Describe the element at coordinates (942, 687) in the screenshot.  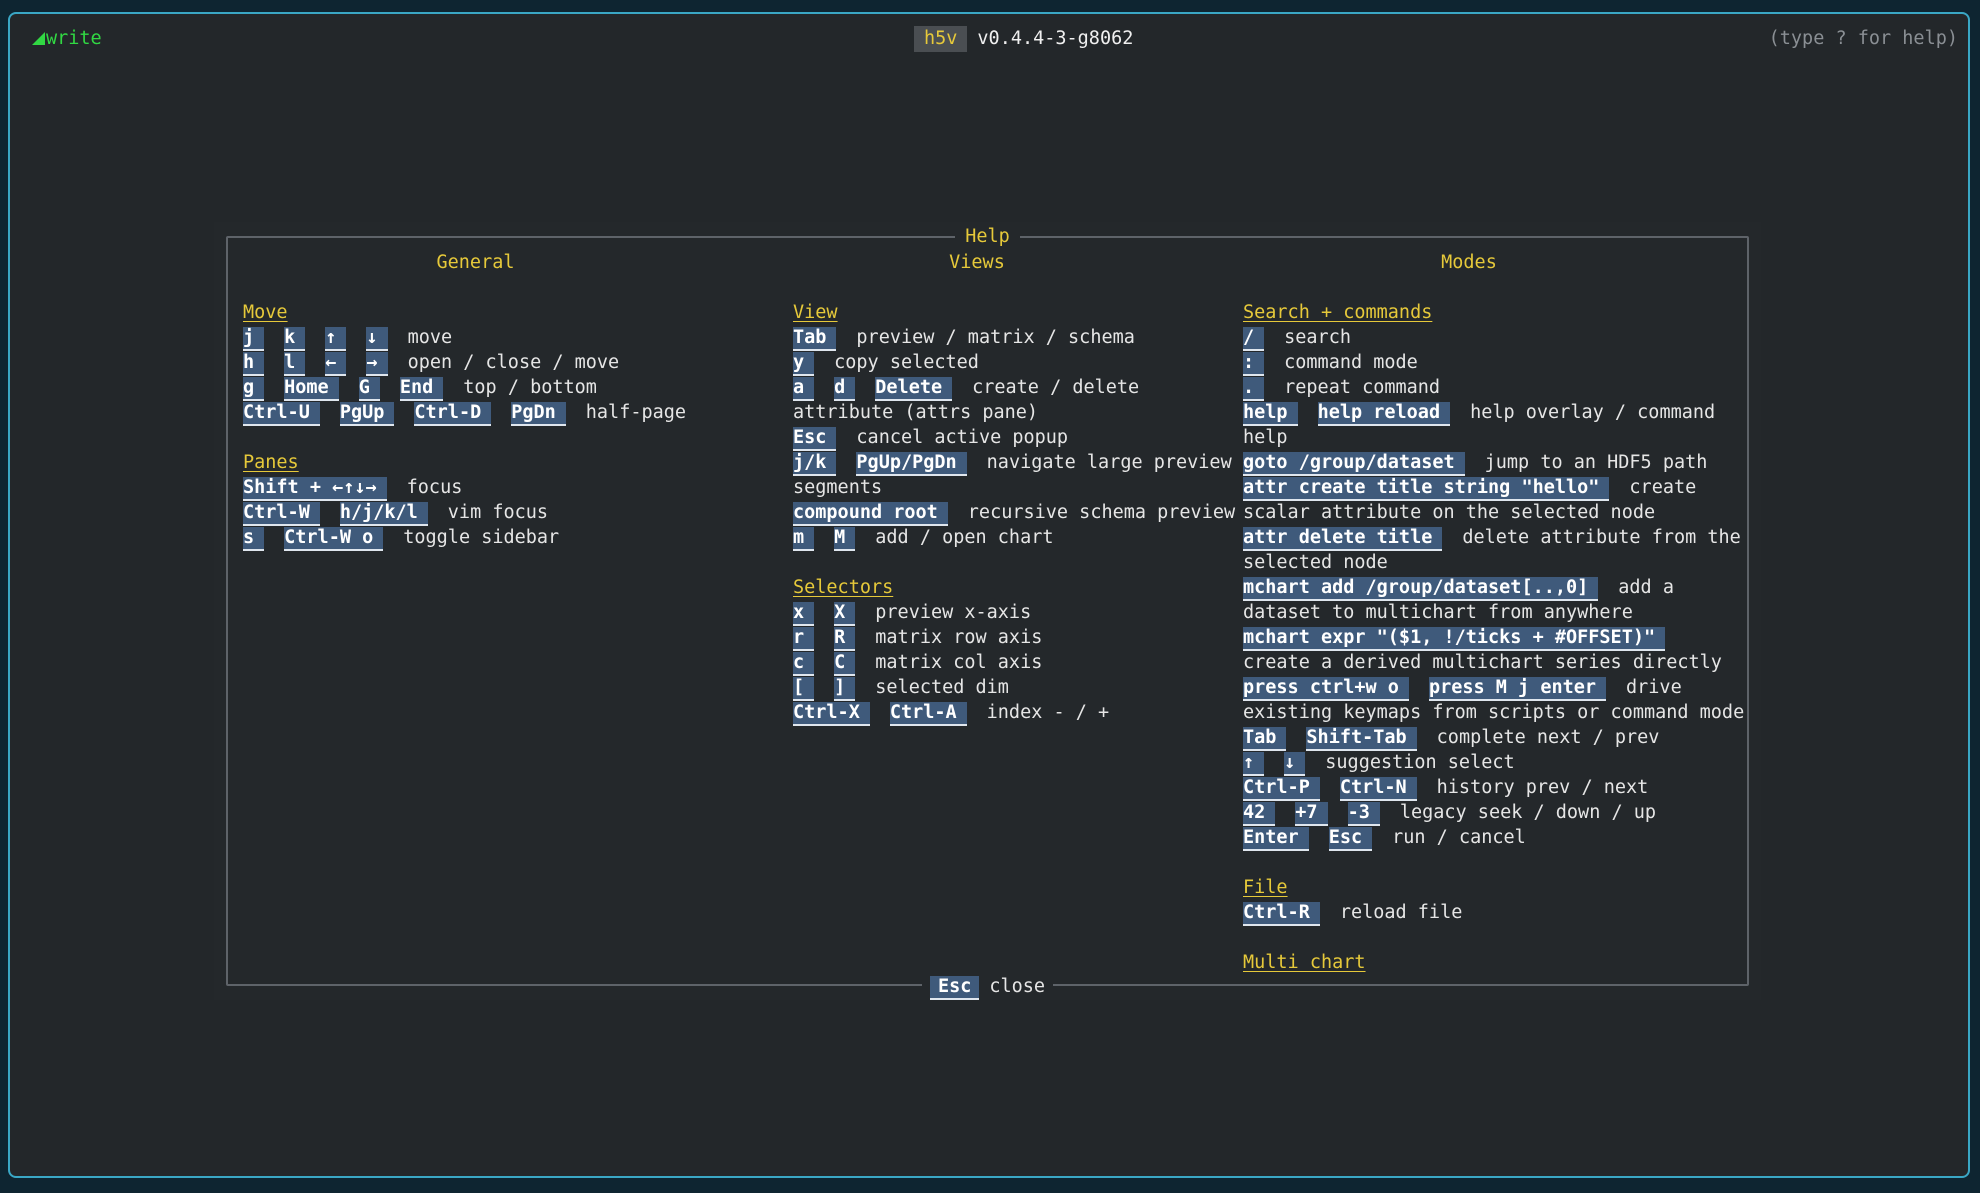
I see `selectors-description: selected dim` at that location.